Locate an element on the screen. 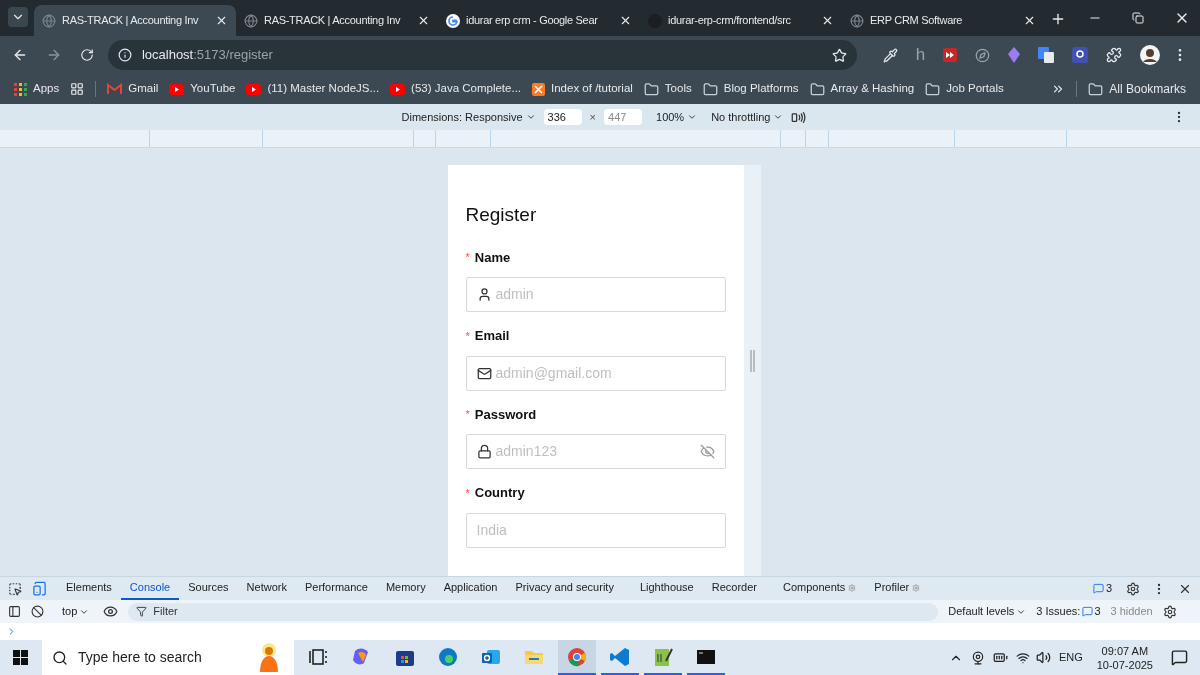 This screenshot has height=675, width=1200. text-input: India is located at coordinates (595, 530).